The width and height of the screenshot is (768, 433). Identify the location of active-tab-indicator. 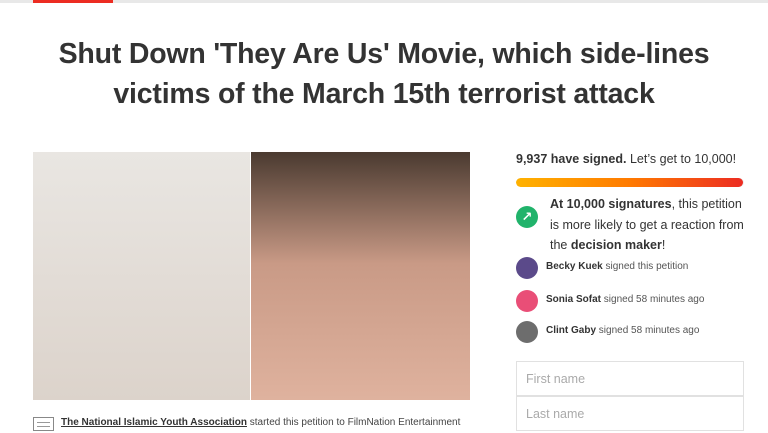
(73, 1).